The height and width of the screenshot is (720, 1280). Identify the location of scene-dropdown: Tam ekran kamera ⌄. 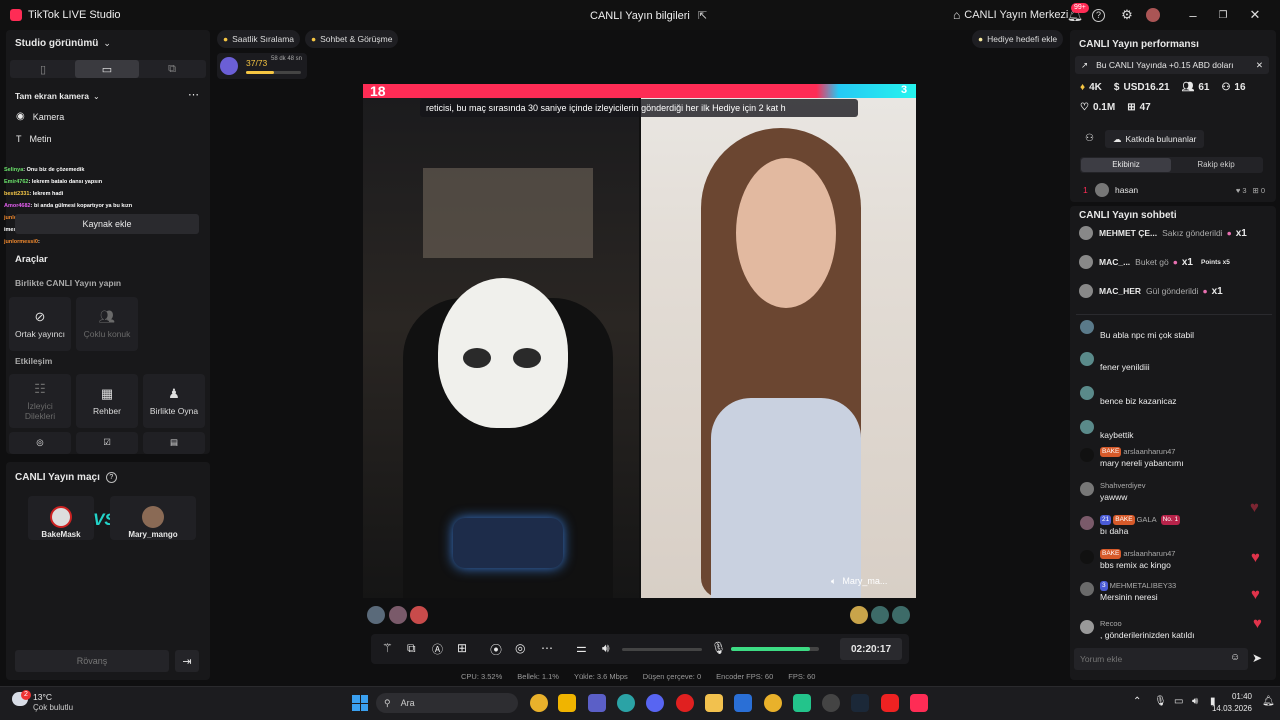
(57, 96).